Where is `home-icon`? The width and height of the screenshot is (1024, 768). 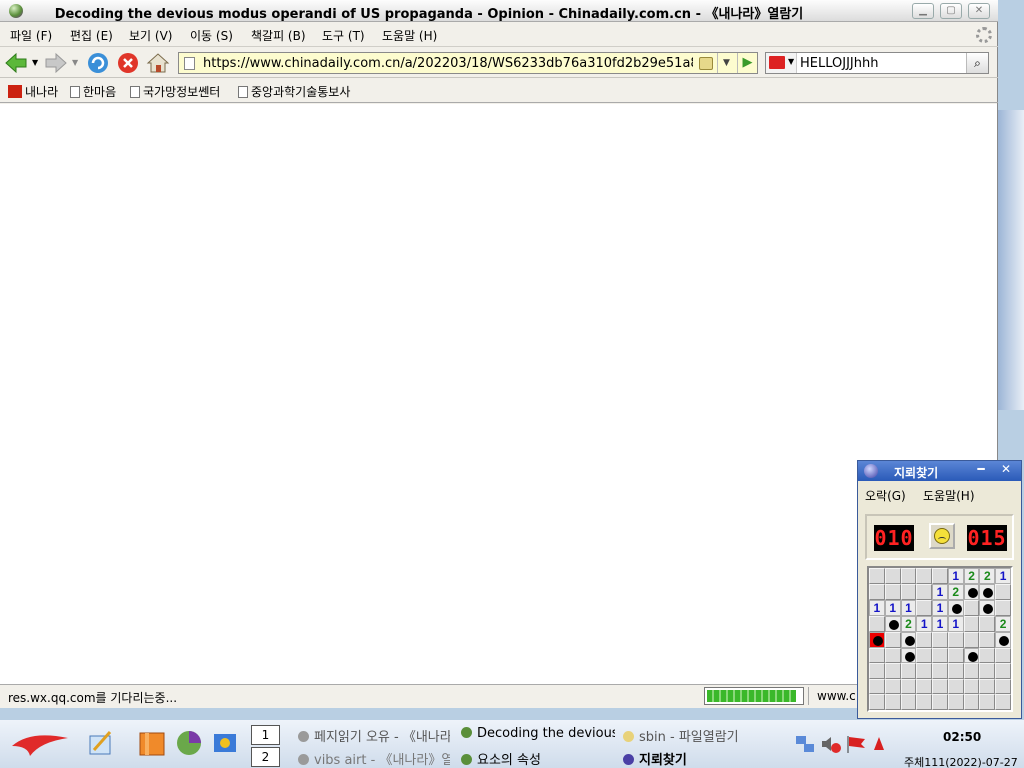 home-icon is located at coordinates (158, 63).